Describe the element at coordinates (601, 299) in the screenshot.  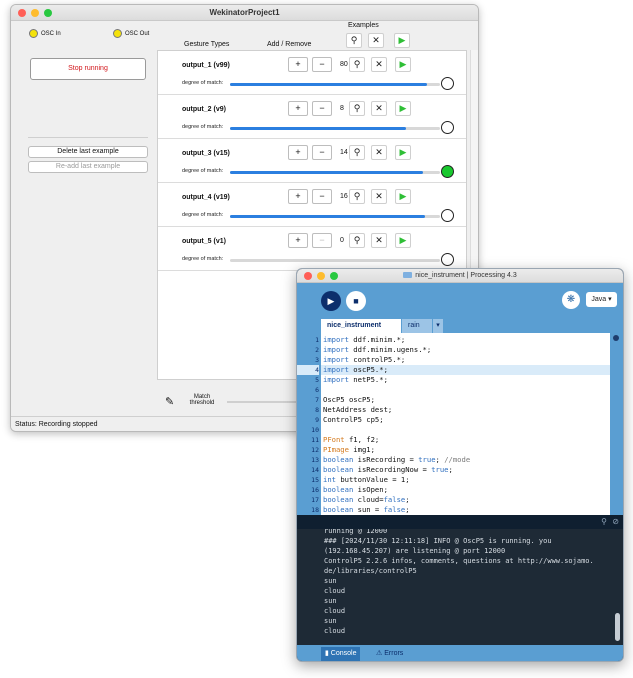
I see `mode-selector: Java ▾` at that location.